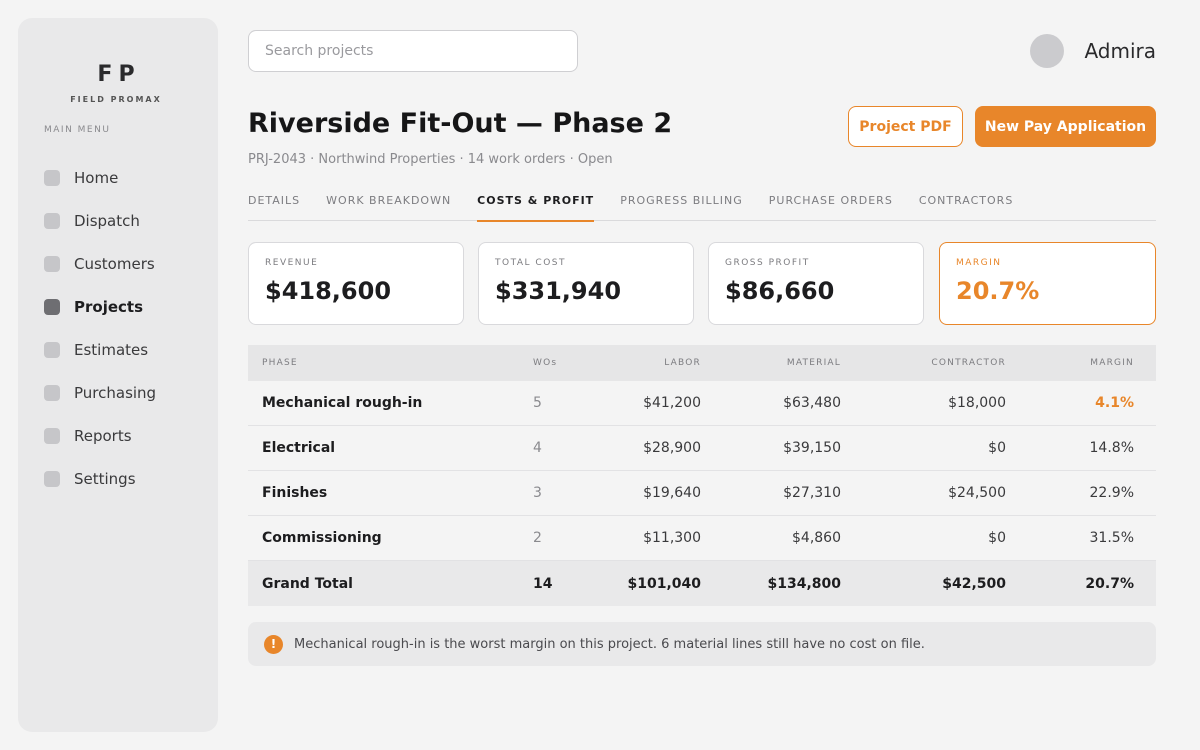 The height and width of the screenshot is (750, 1200). What do you see at coordinates (652, 363) in the screenshot?
I see `column-header-labor: LABOR` at bounding box center [652, 363].